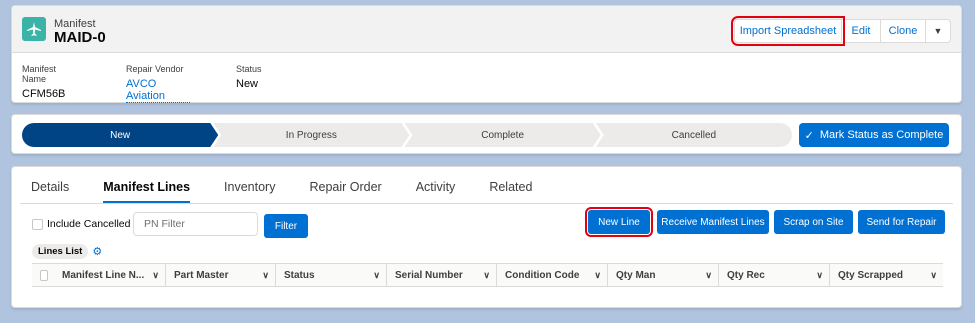  Describe the element at coordinates (813, 222) in the screenshot. I see `scrap-on-site-button: Scrap on Site` at that location.